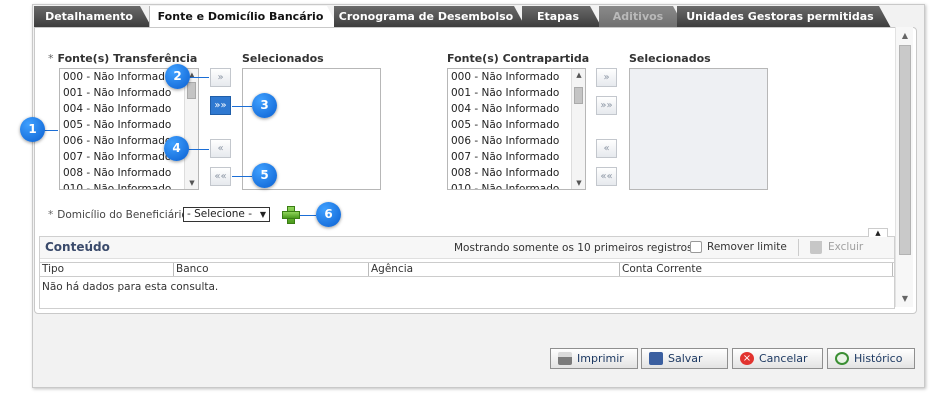 This screenshot has height=396, width=933. I want to click on print-button: Imprimir, so click(594, 358).